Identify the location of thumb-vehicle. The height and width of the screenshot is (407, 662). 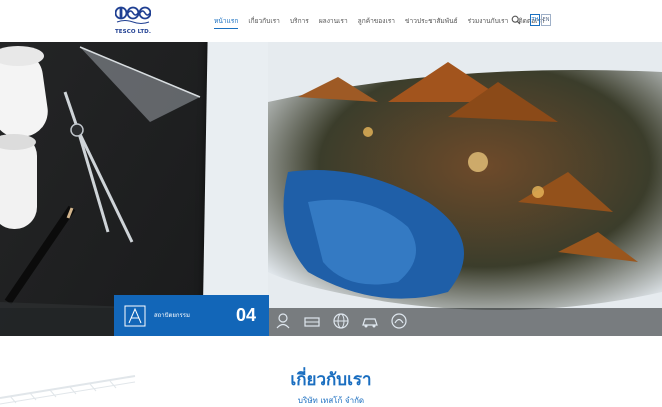
(370, 321).